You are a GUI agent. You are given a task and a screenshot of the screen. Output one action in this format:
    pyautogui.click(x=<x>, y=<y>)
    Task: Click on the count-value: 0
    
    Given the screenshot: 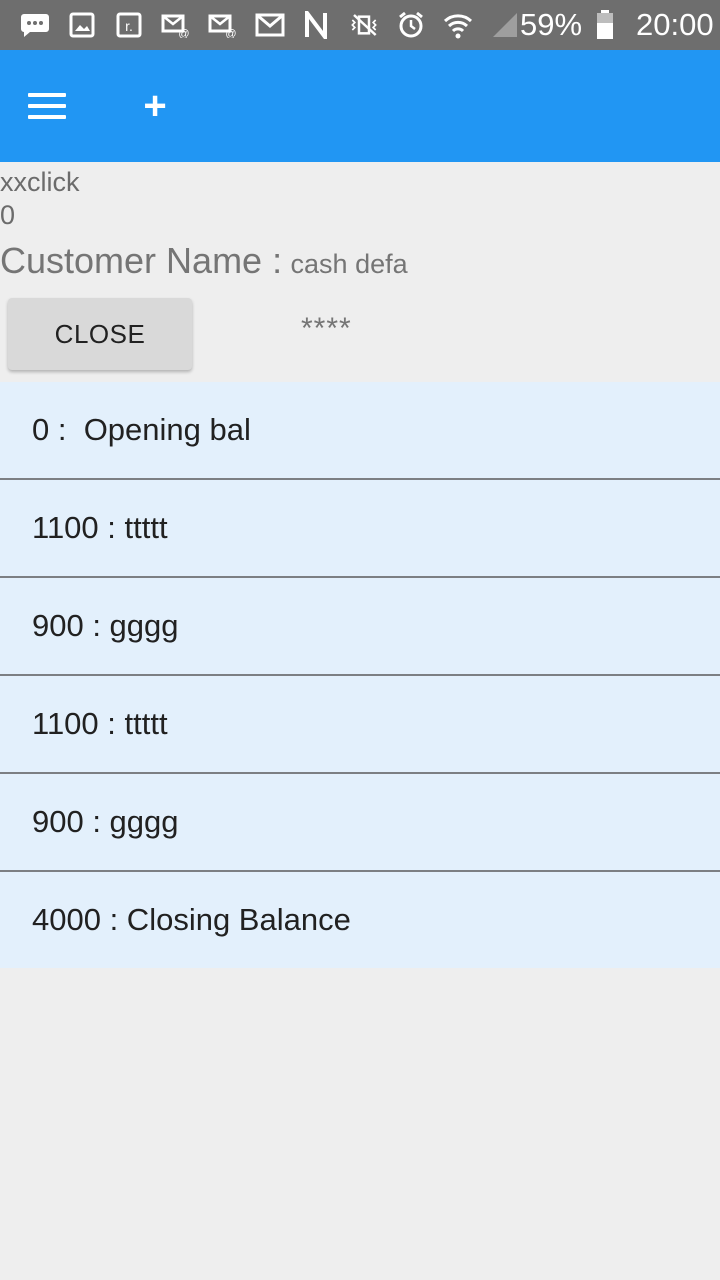 What is the action you would take?
    pyautogui.click(x=8, y=215)
    